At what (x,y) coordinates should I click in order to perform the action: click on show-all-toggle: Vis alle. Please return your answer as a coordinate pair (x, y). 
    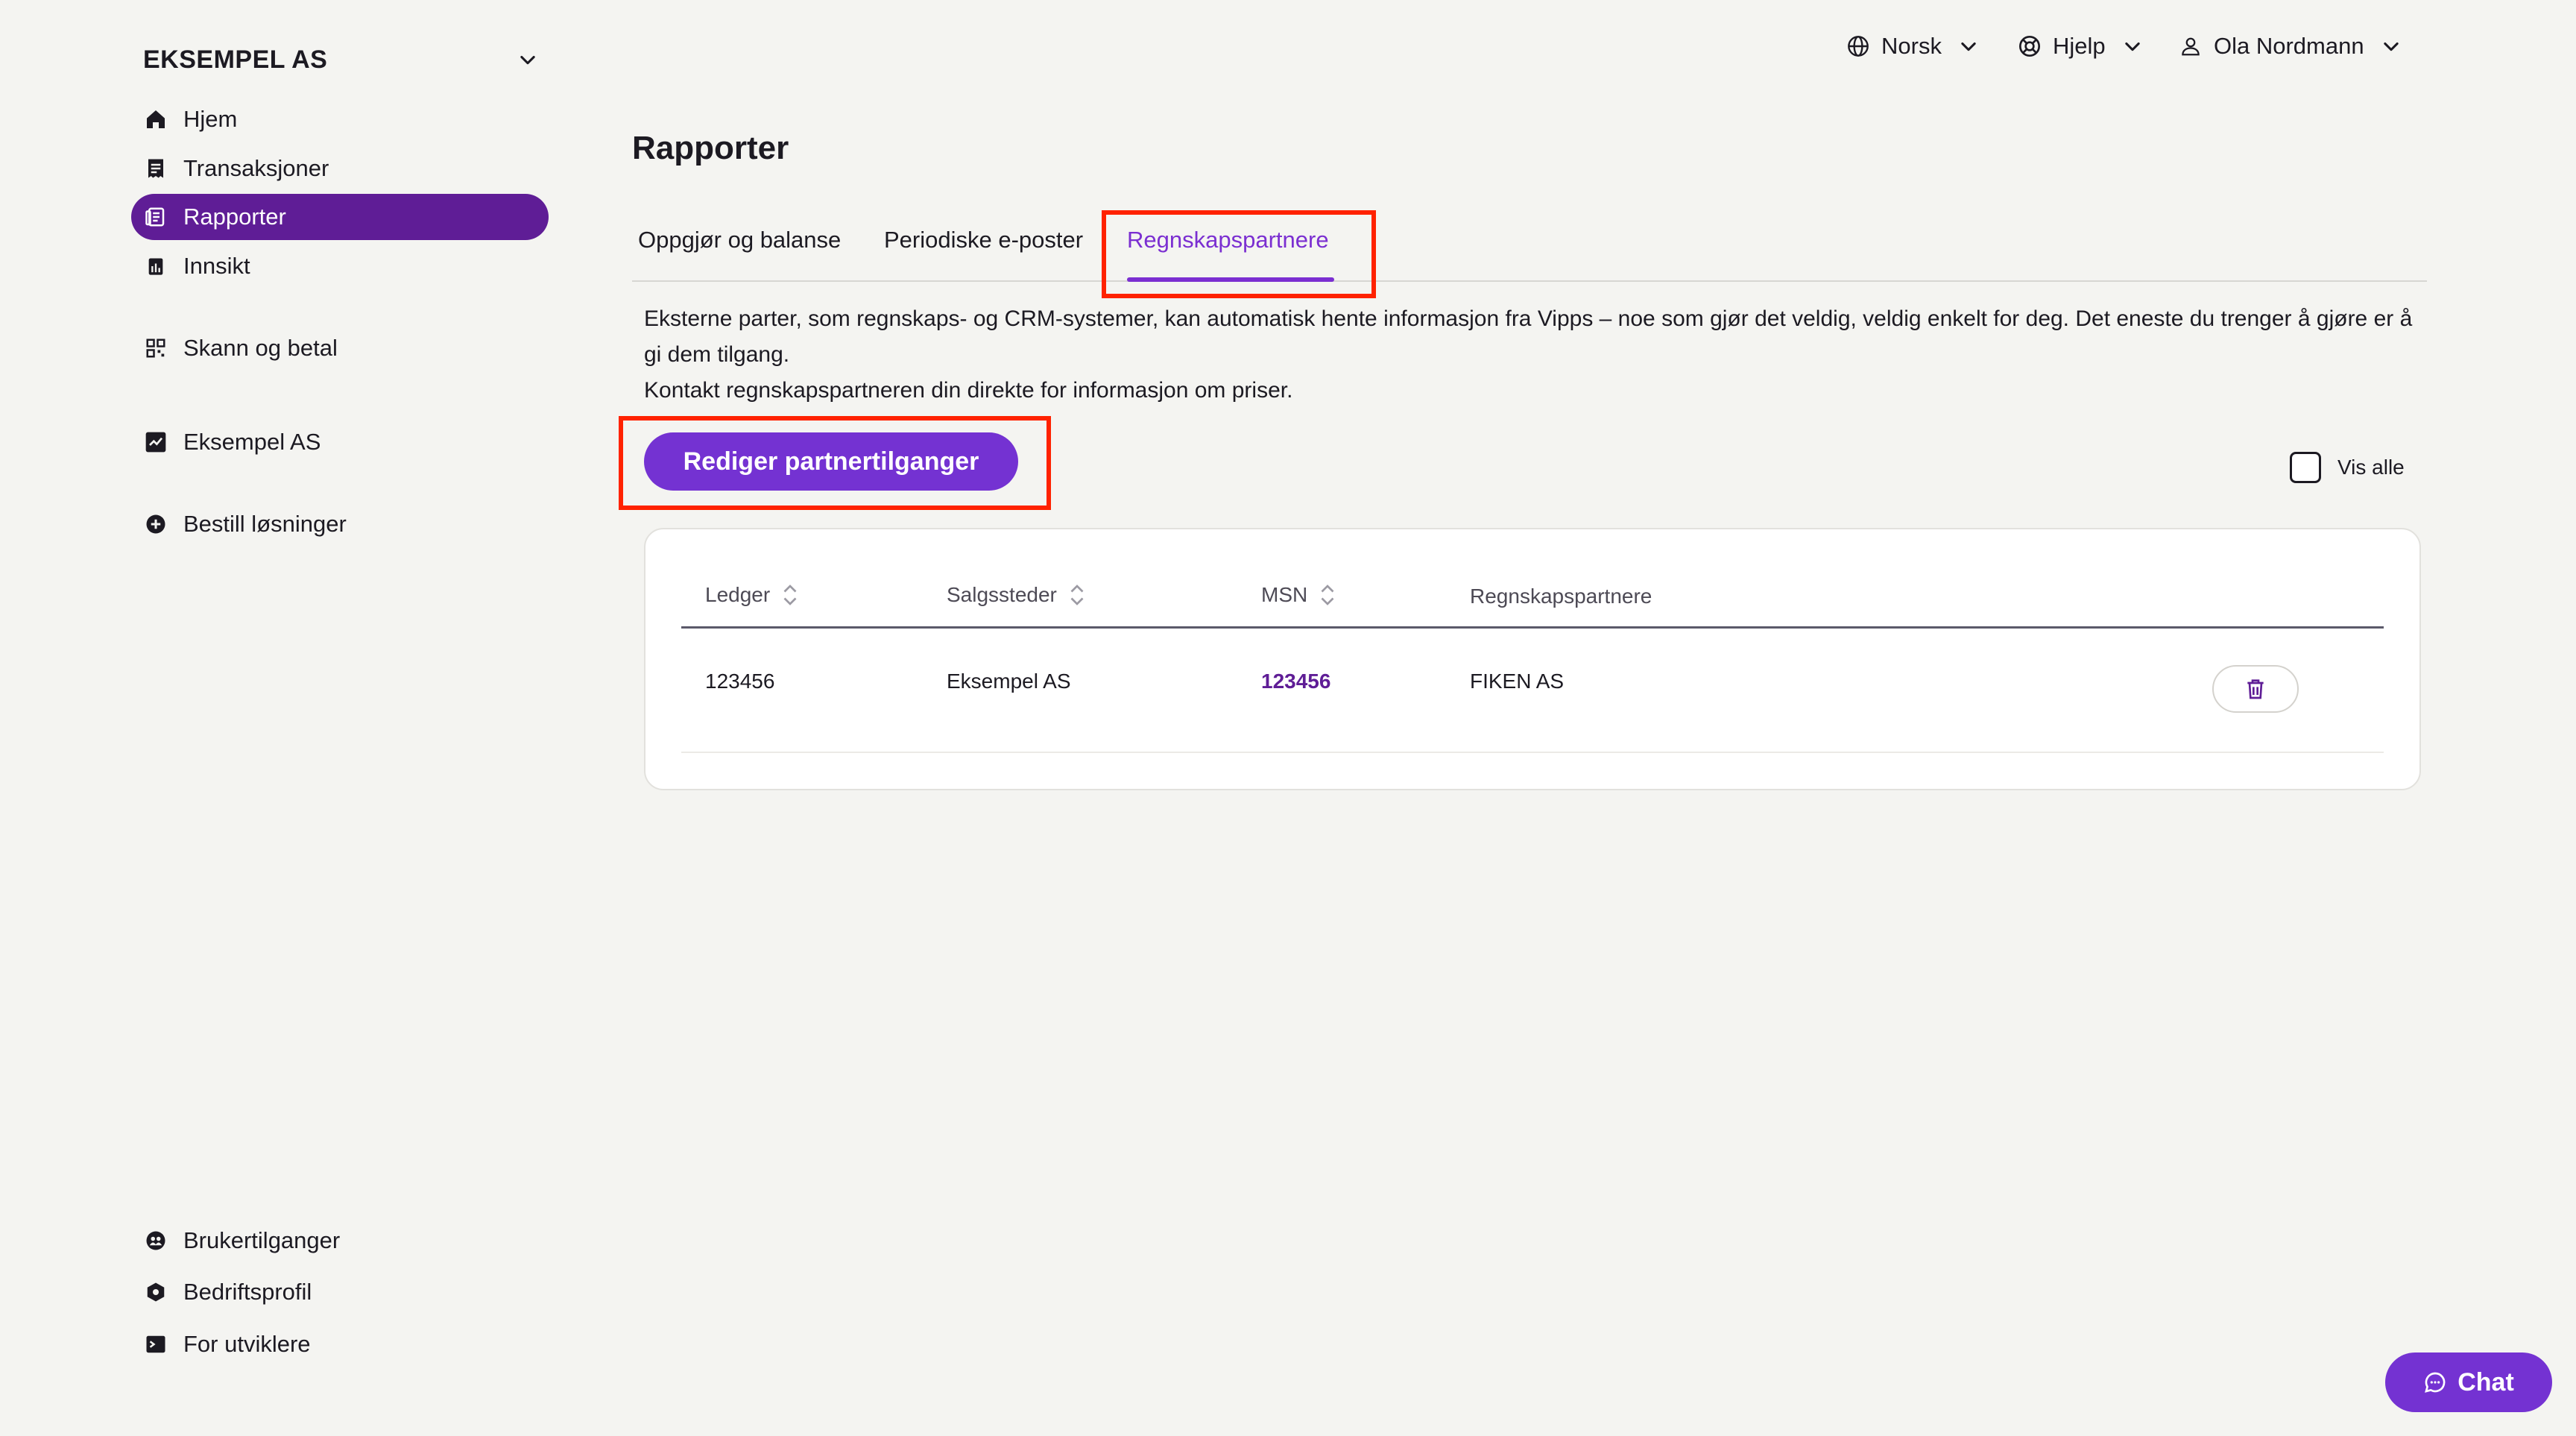
    Looking at the image, I should click on (2347, 467).